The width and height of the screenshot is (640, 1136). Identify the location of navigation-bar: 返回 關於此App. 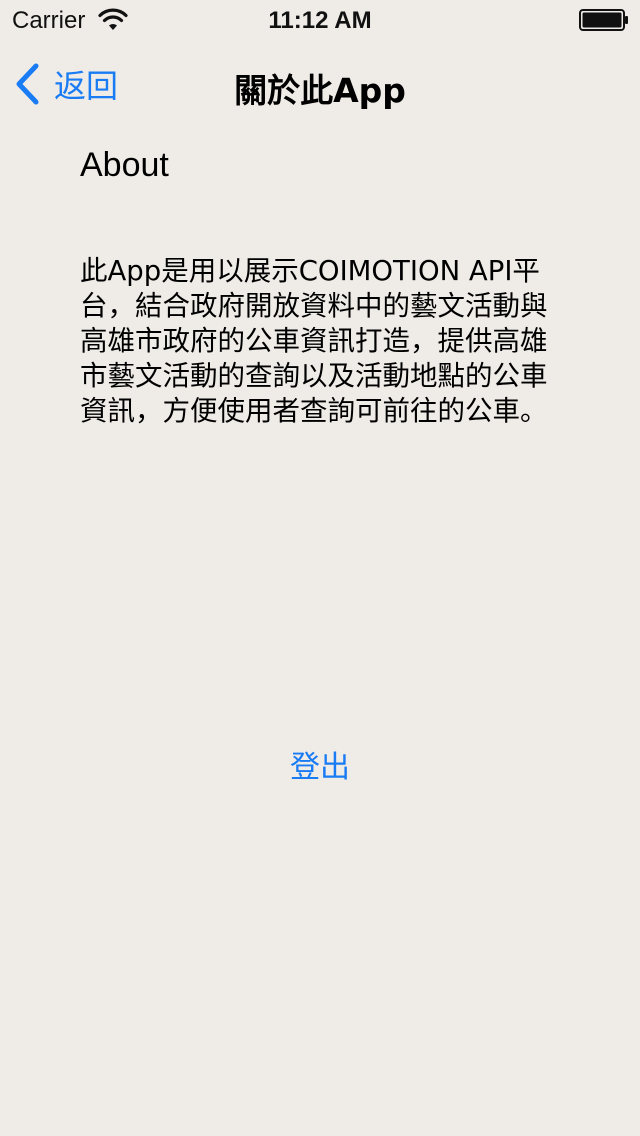
(320, 84).